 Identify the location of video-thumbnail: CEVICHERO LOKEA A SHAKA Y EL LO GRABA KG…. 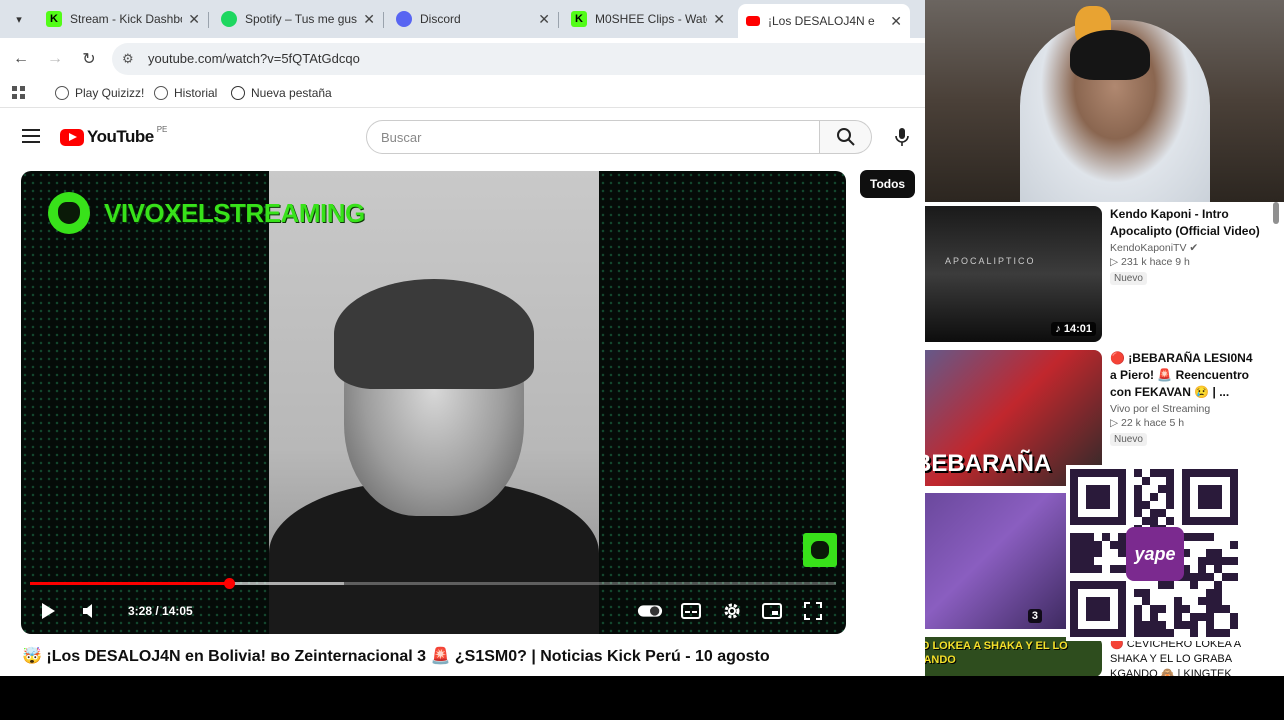
(1013, 656).